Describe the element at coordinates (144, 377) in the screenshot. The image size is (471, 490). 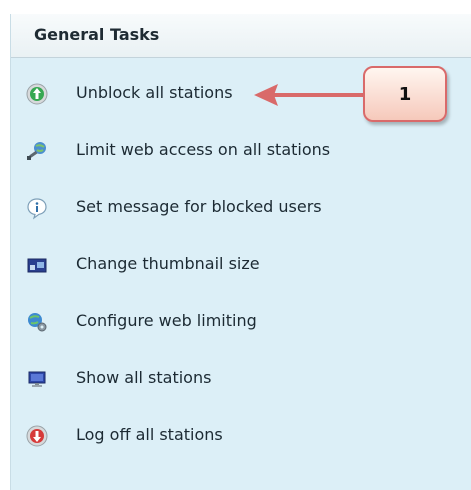
I see `task-label: Show all stations` at that location.